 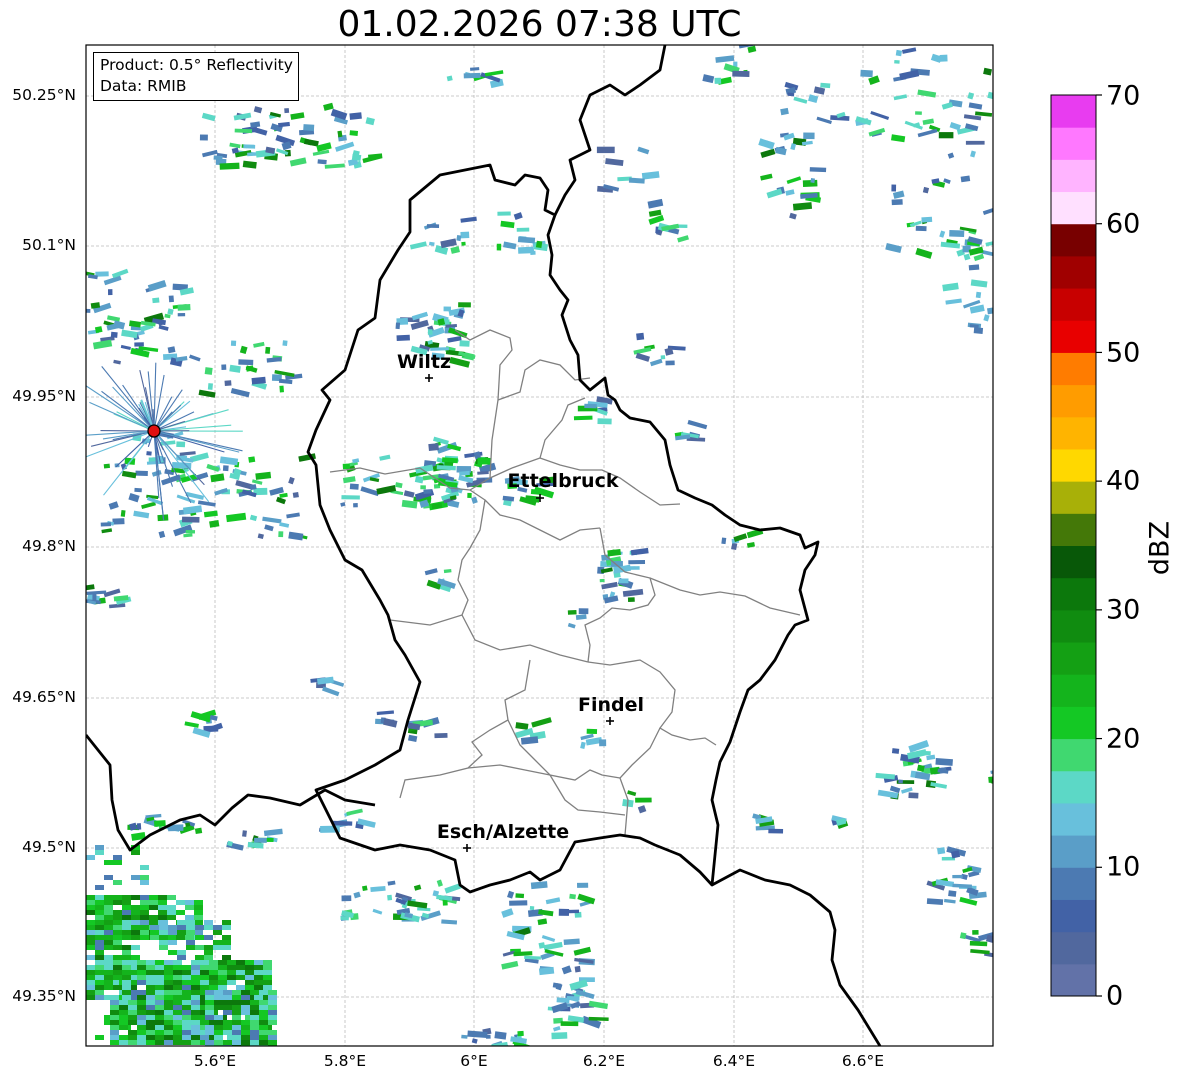 I want to click on lat-label: 49.5°N, so click(x=49, y=847).